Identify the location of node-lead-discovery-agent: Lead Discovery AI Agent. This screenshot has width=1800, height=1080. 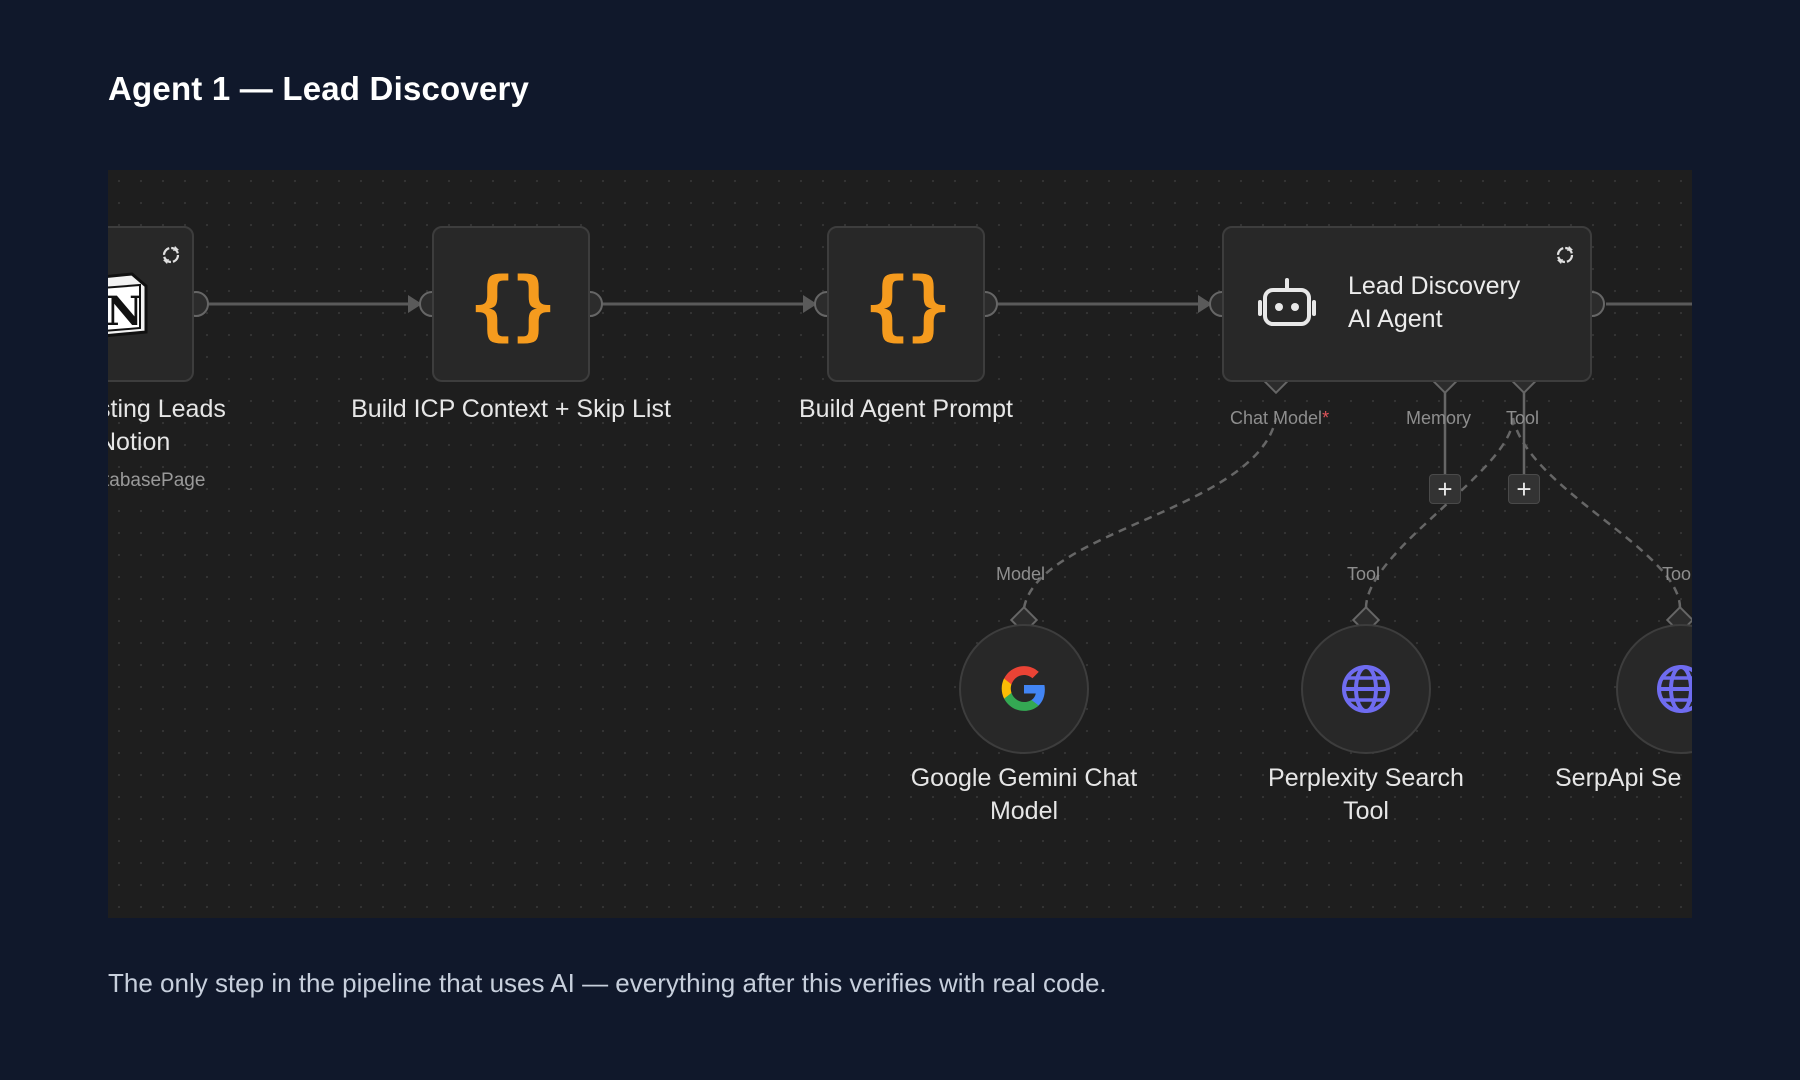
(1407, 304).